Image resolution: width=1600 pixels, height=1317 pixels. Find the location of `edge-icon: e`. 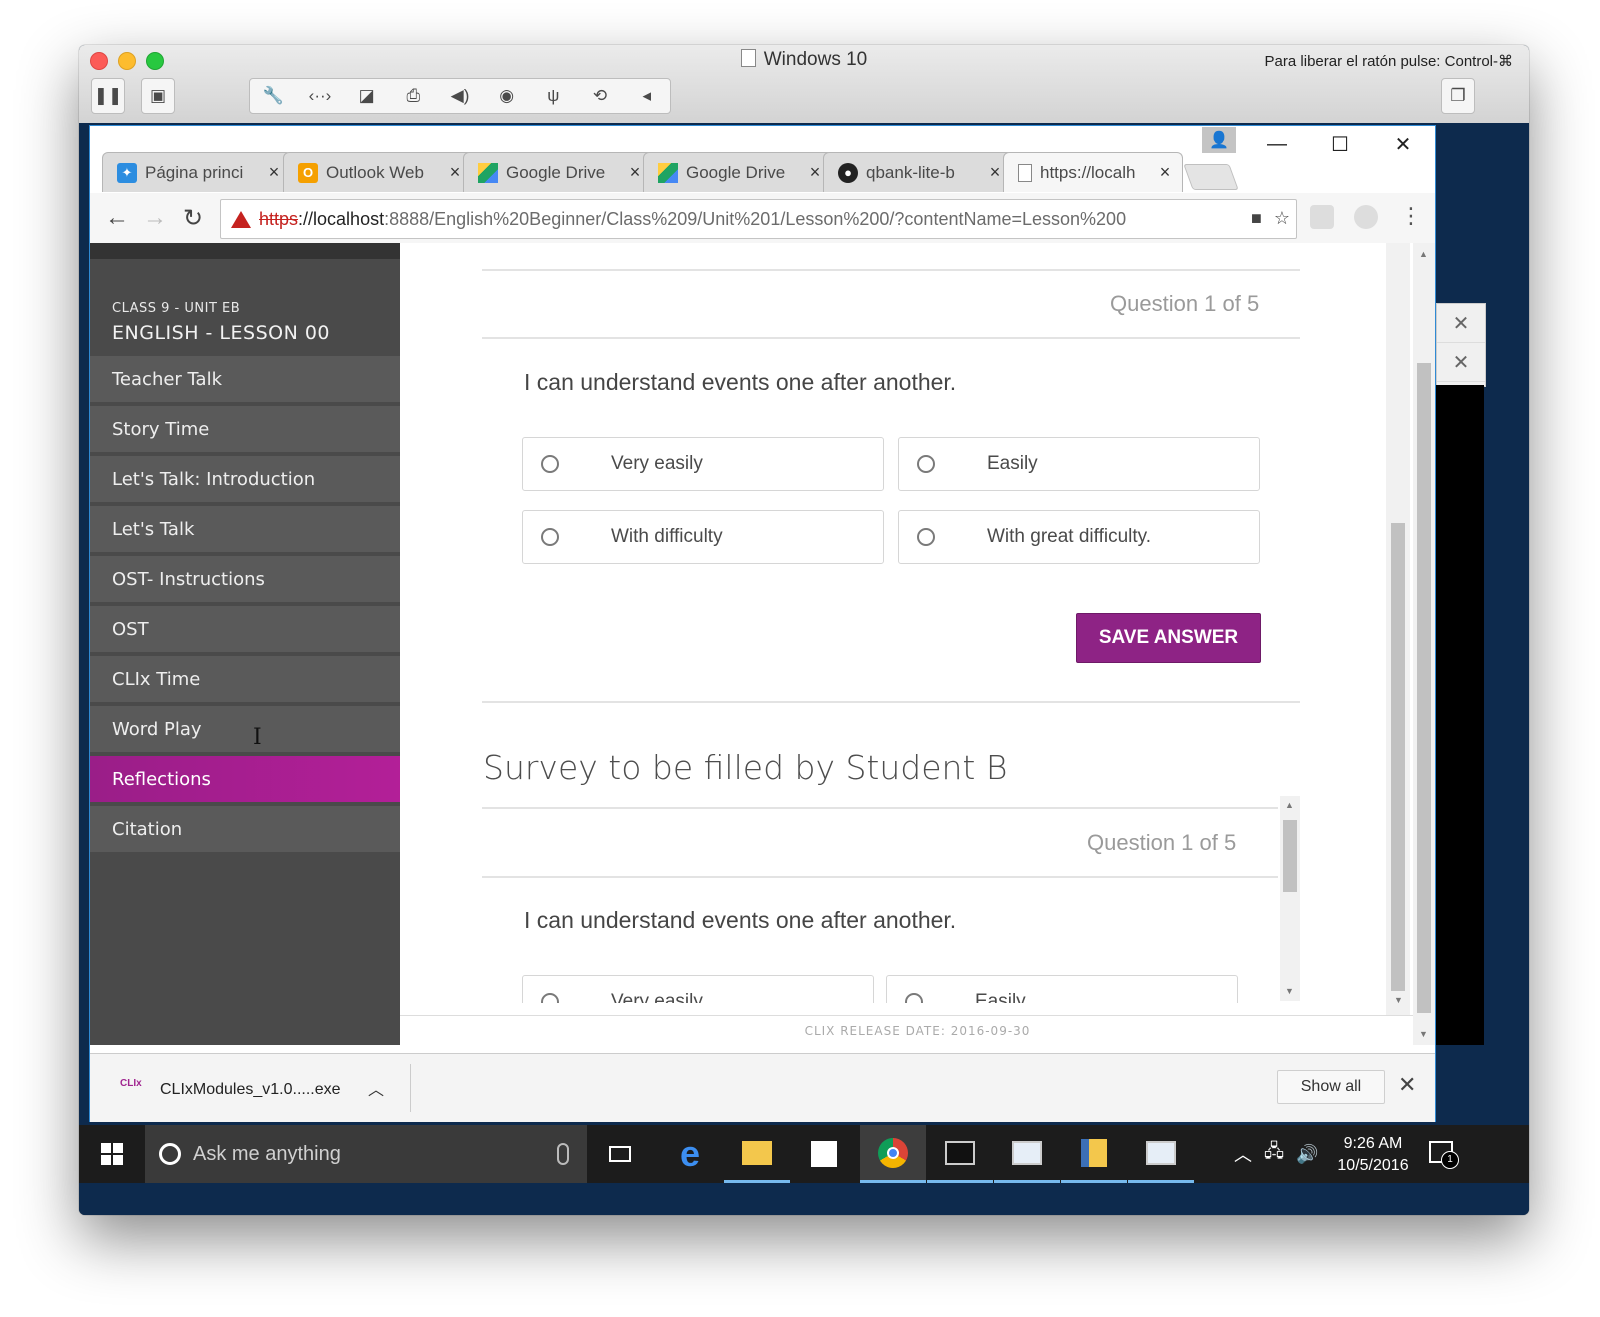

edge-icon: e is located at coordinates (690, 1154).